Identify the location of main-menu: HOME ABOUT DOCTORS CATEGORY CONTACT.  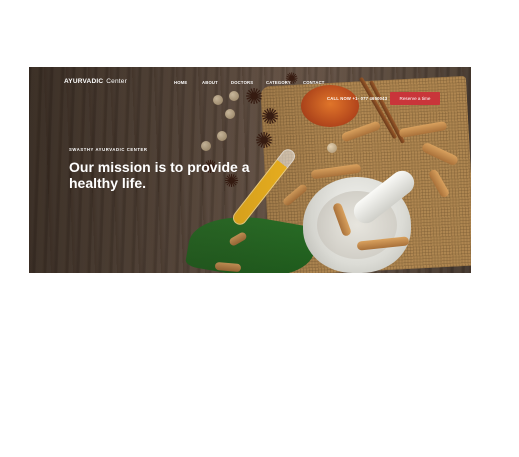
(253, 82).